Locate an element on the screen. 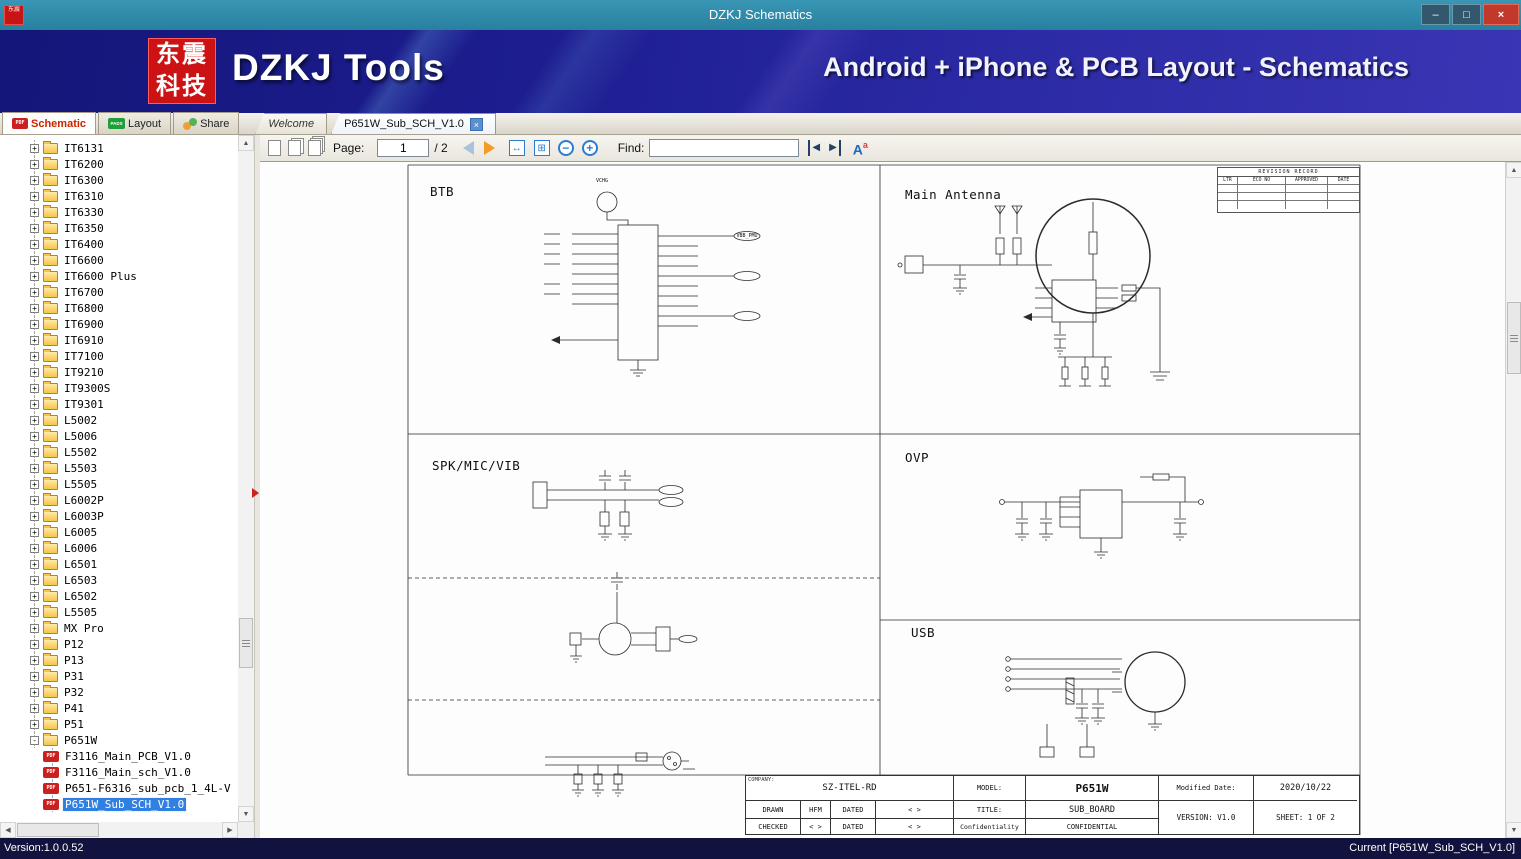  close-button: × is located at coordinates (1501, 14).